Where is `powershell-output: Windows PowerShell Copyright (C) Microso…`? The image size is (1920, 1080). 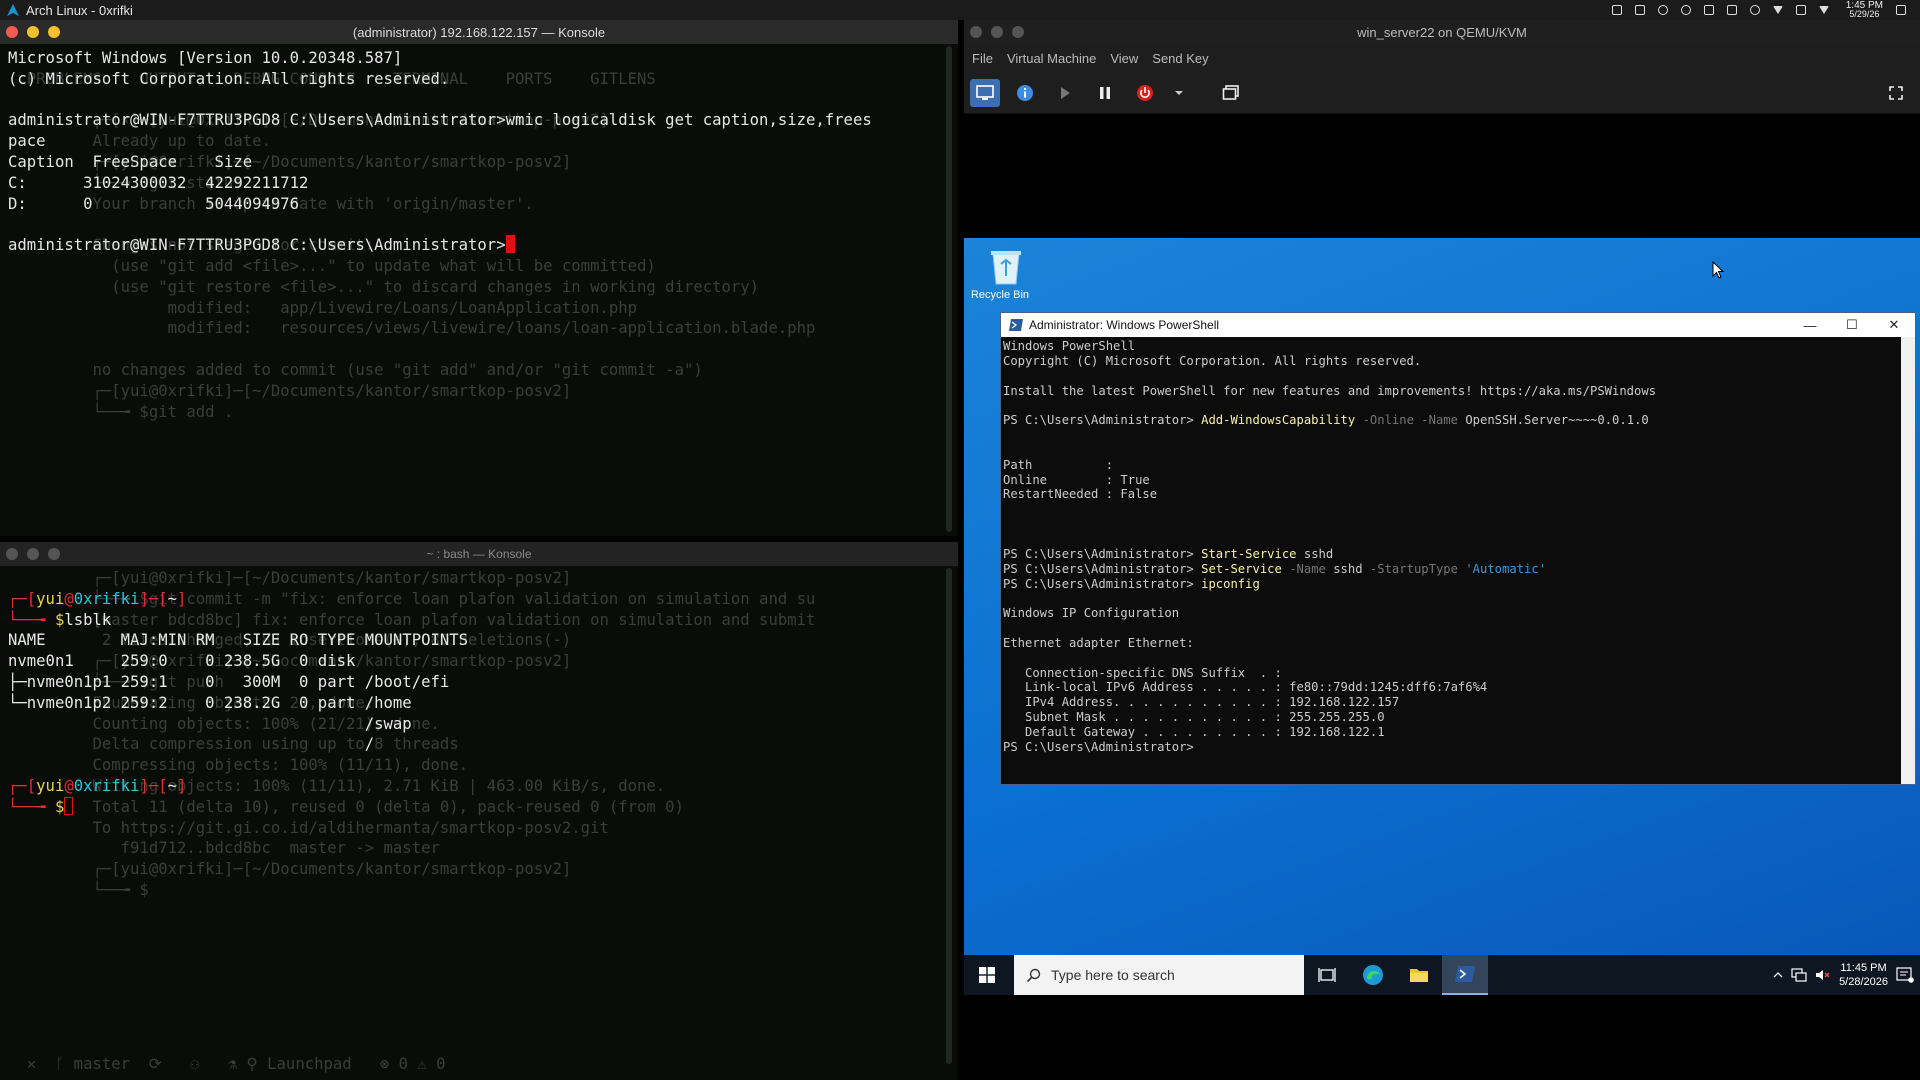 powershell-output: Windows PowerShell Copyright (C) Microso… is located at coordinates (1330, 546).